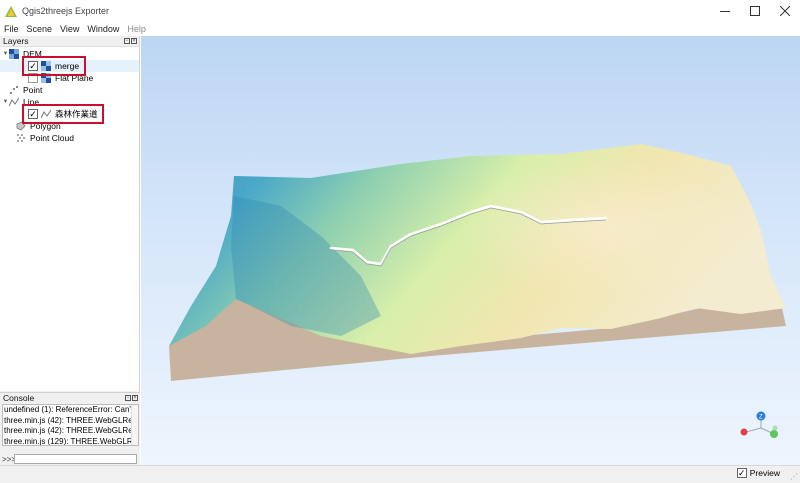  I want to click on console-input, so click(75, 459).